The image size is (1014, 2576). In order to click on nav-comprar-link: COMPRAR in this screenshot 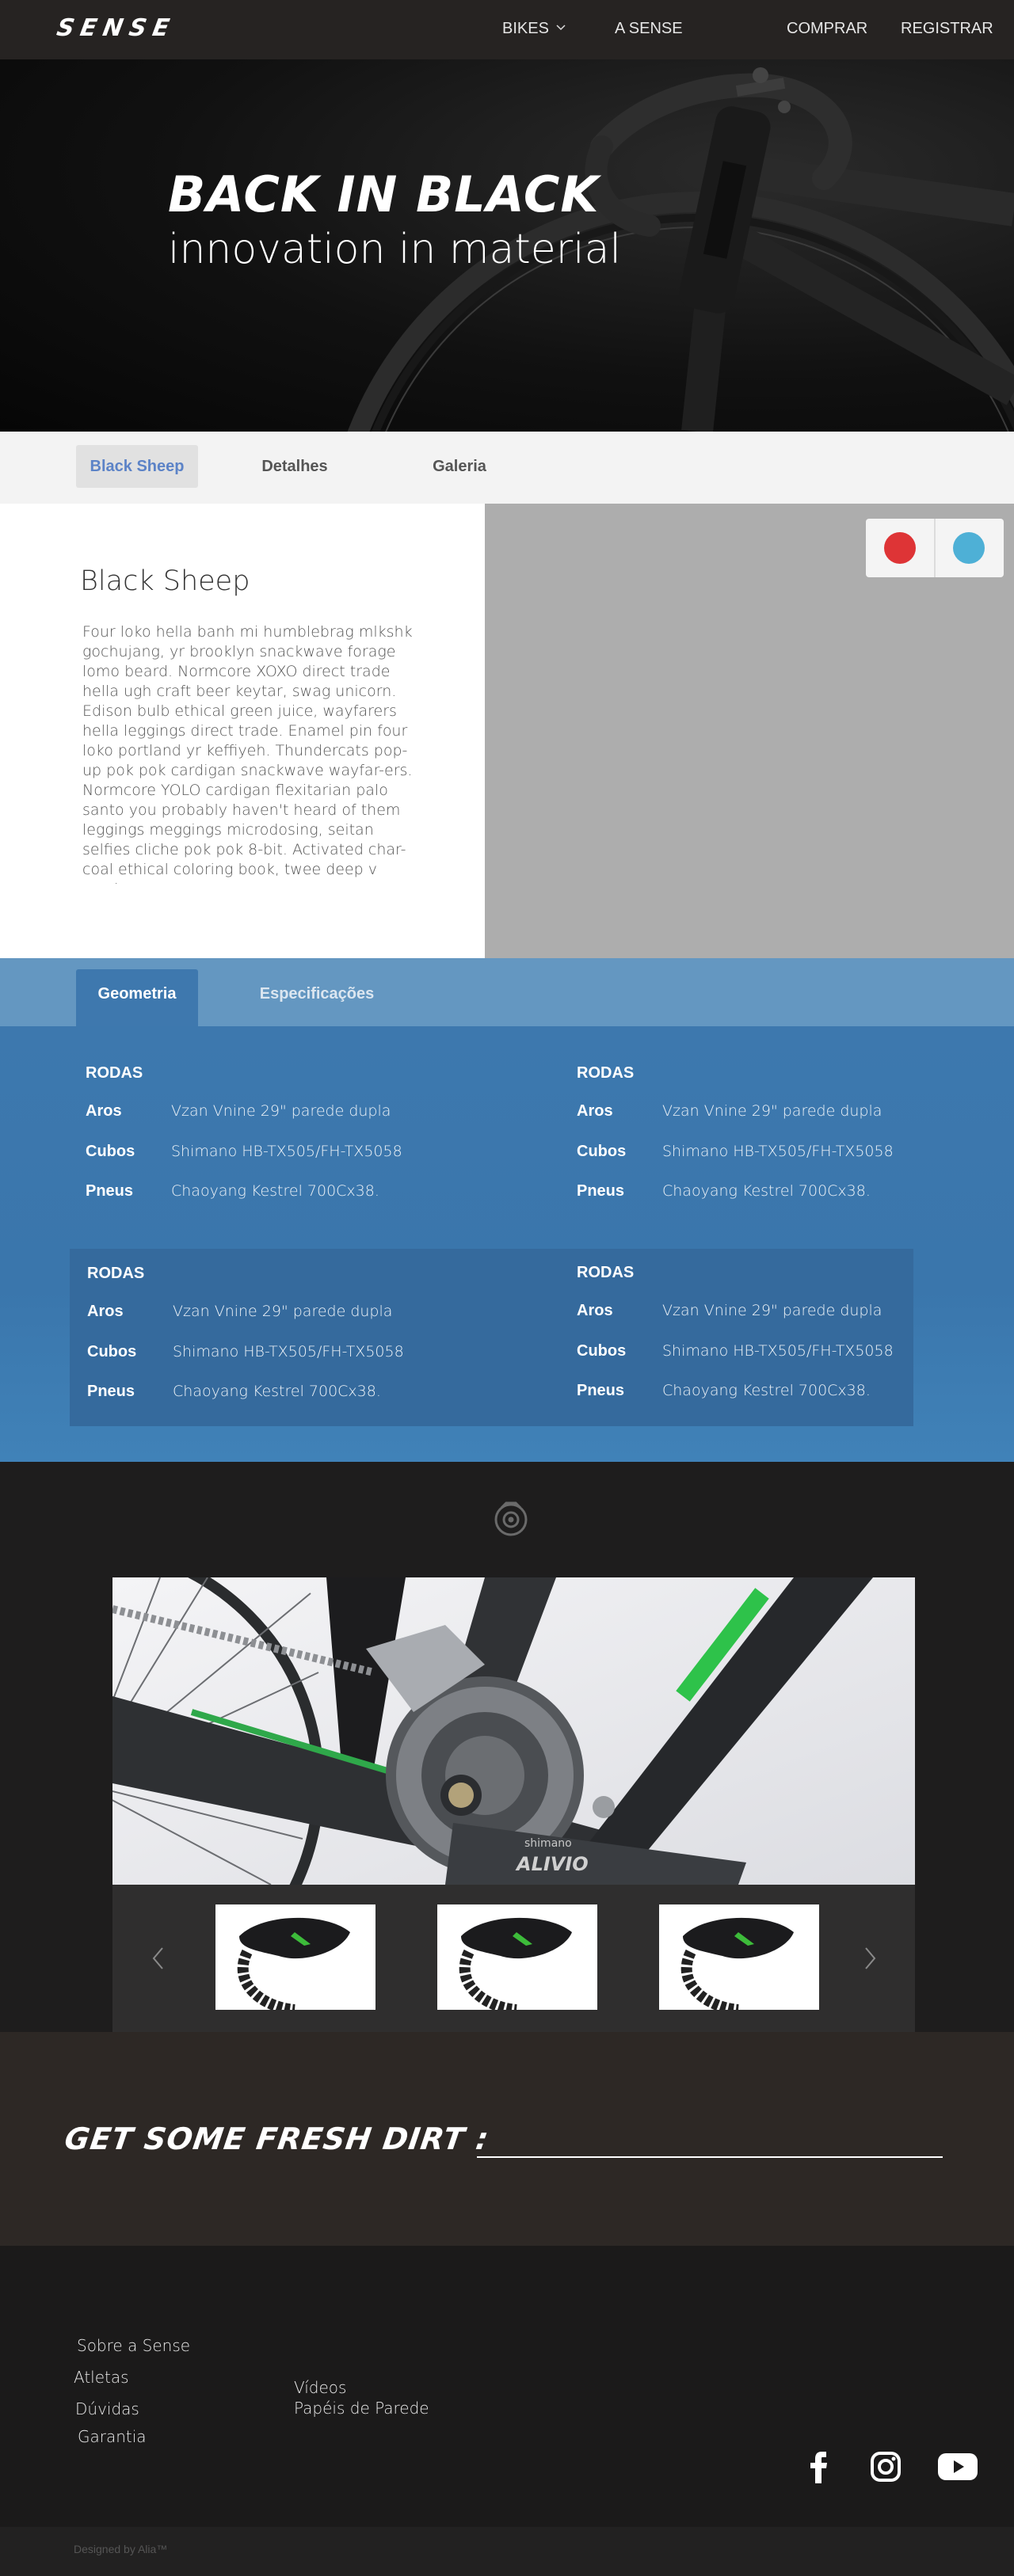, I will do `click(827, 29)`.